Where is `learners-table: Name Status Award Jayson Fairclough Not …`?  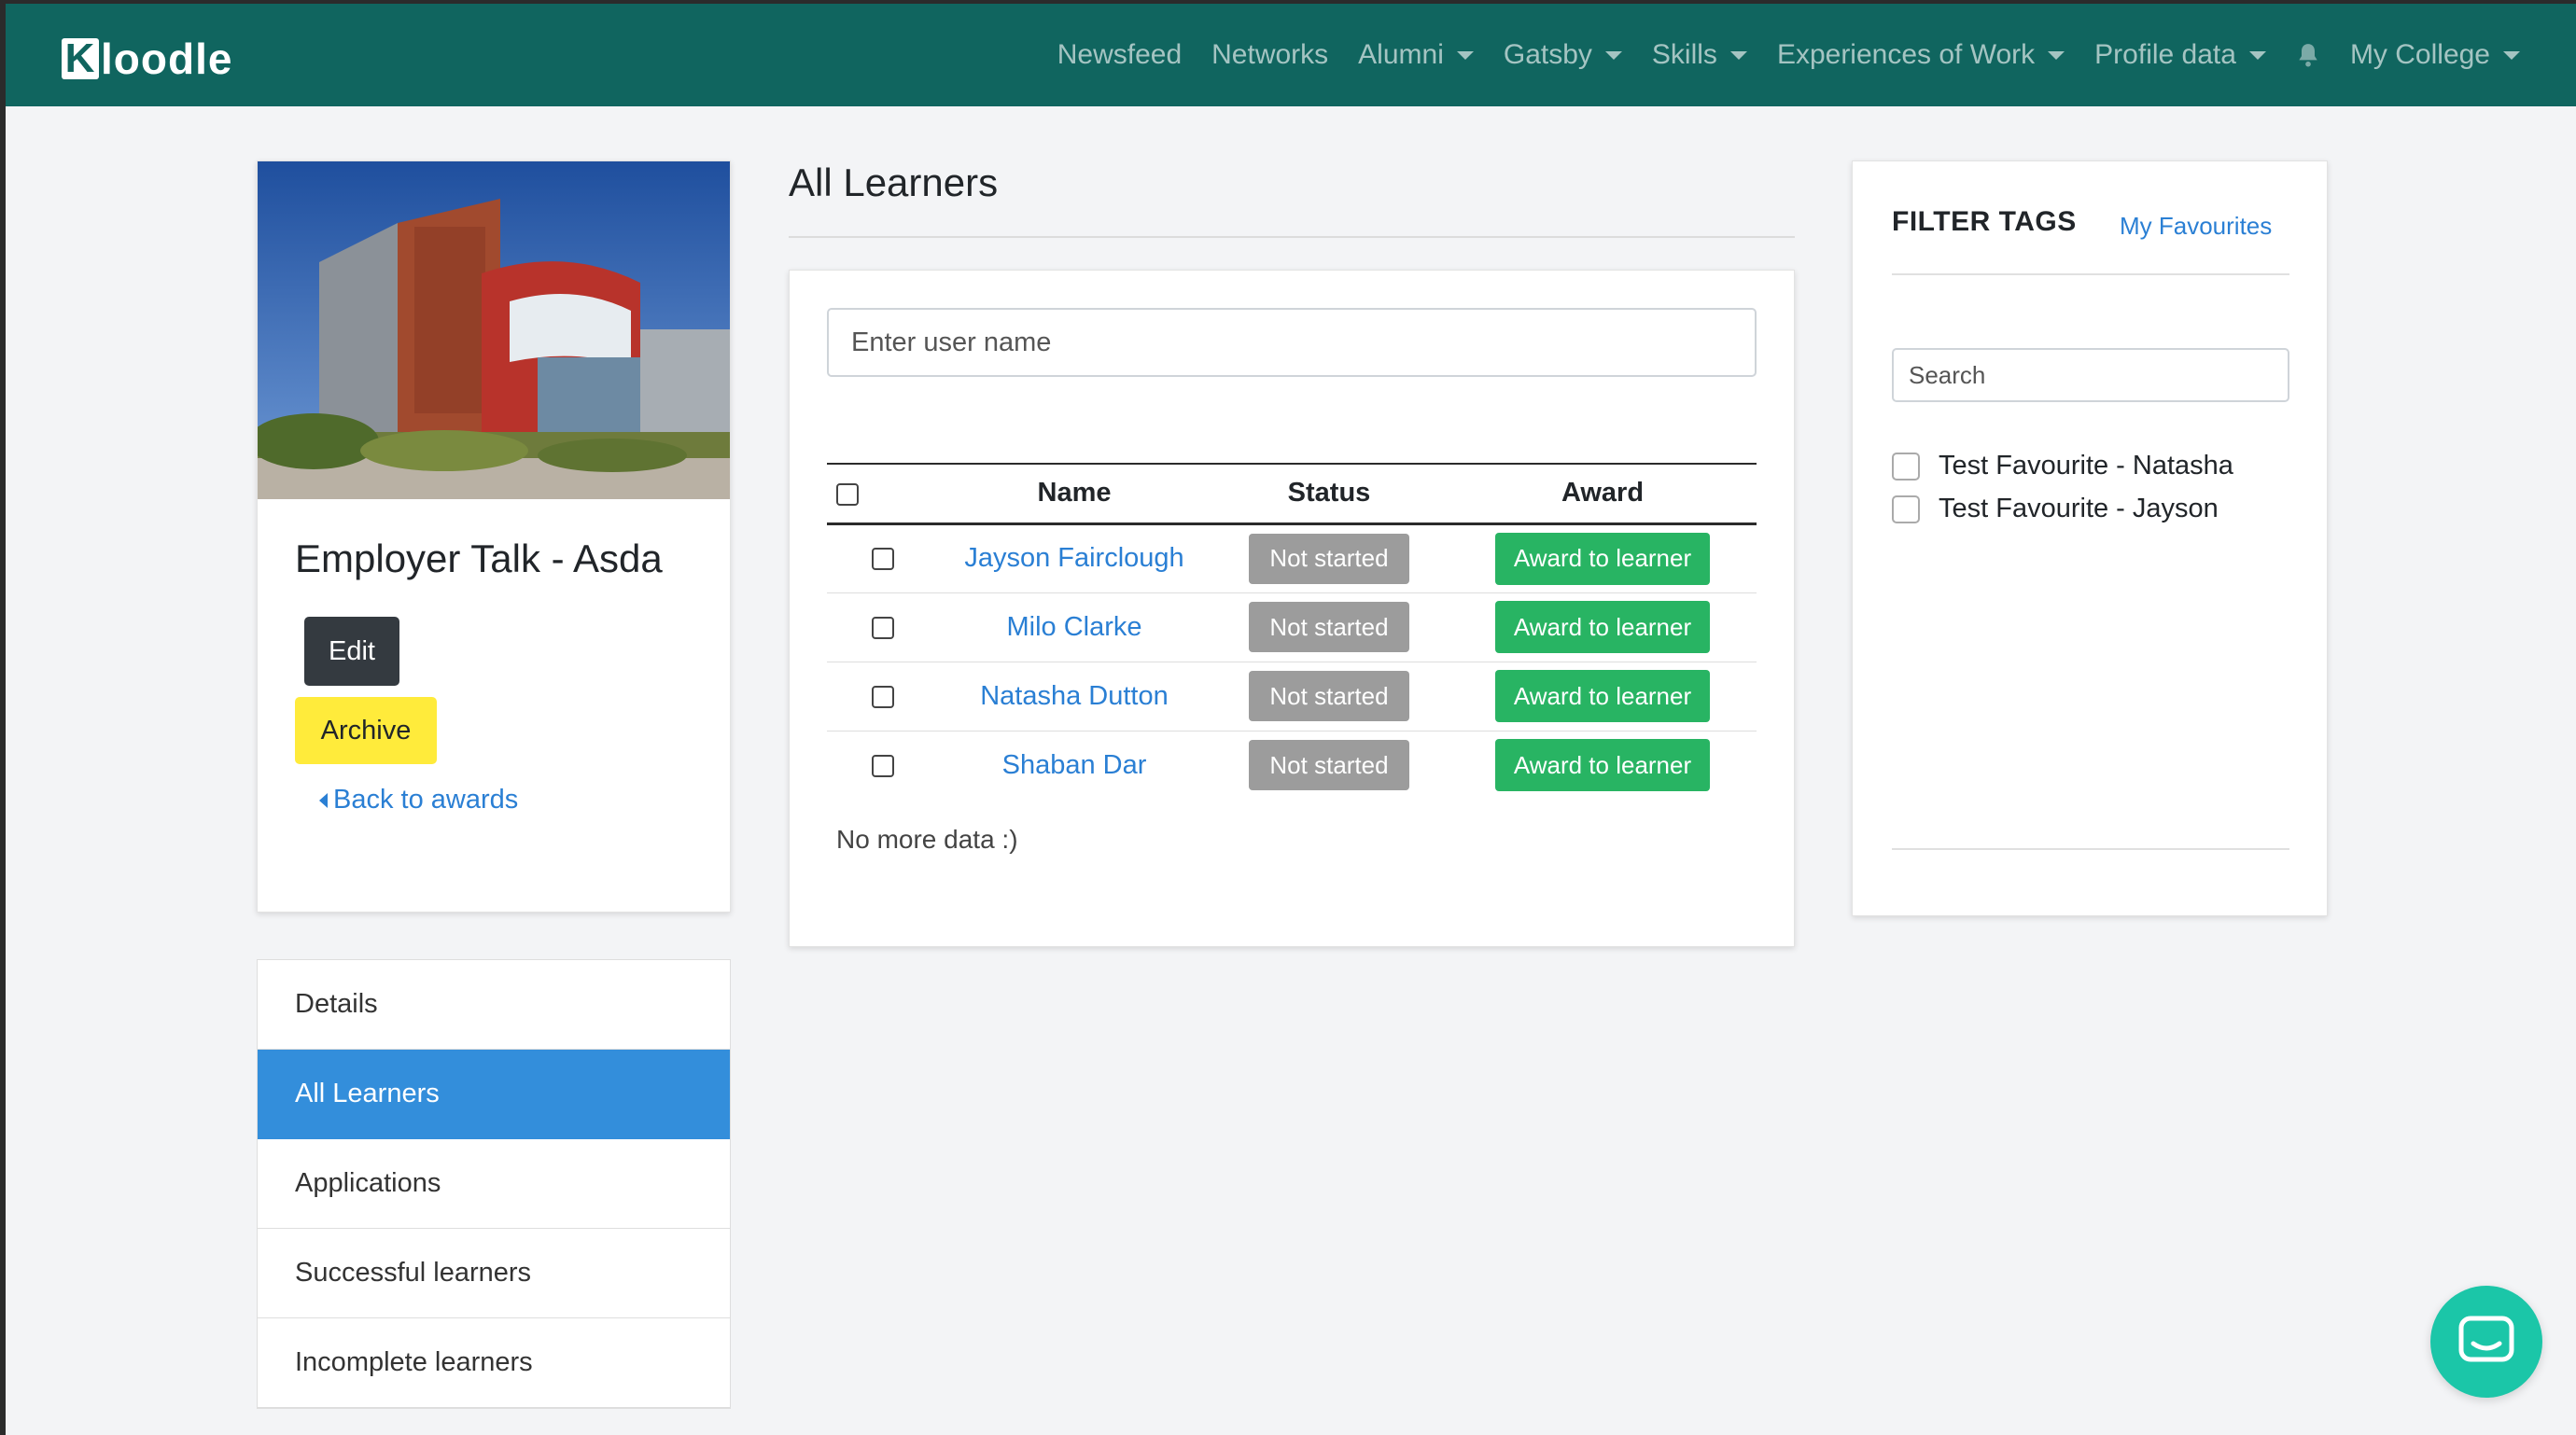 learners-table: Name Status Award Jayson Fairclough Not … is located at coordinates (1292, 631).